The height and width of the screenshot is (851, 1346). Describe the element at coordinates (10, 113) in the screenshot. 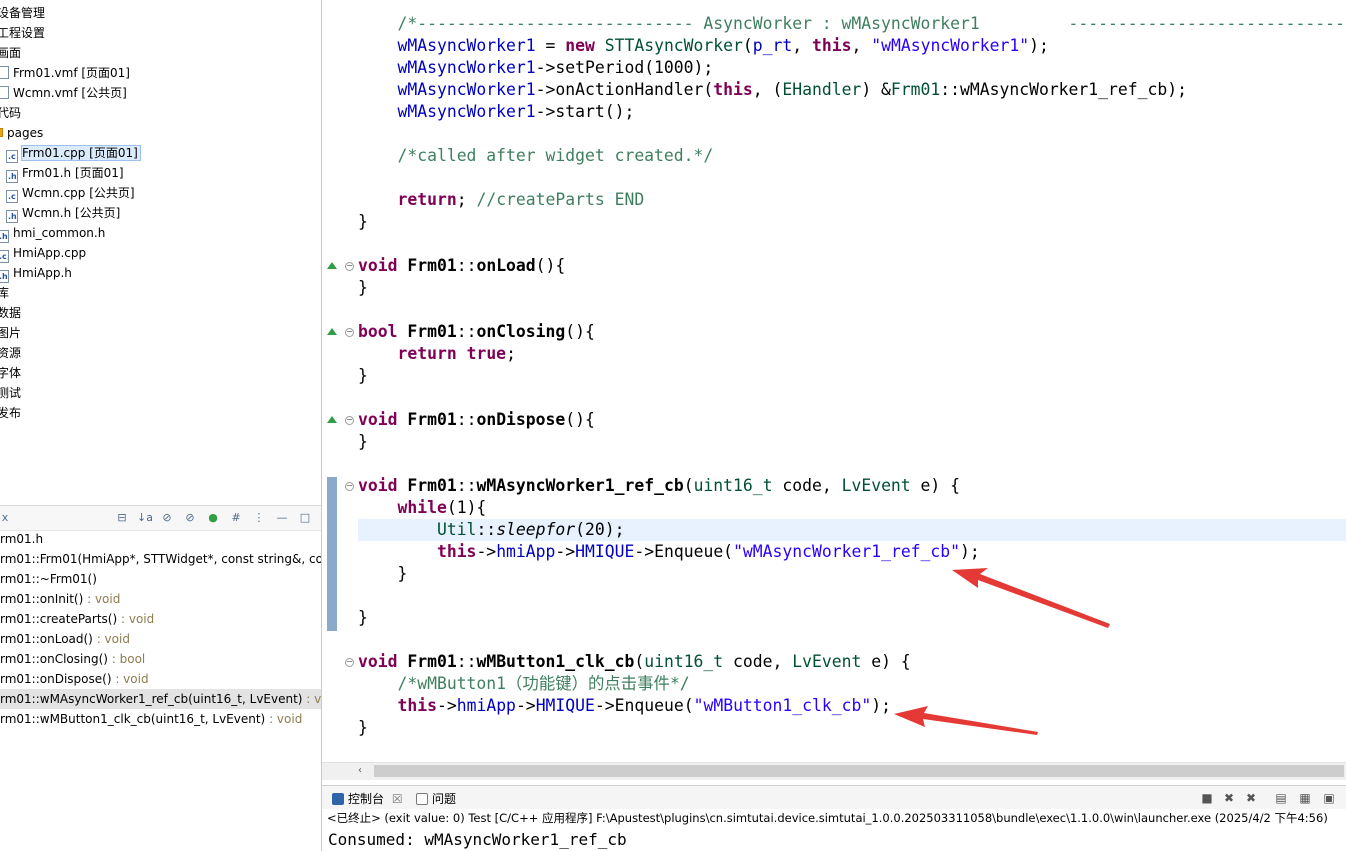

I see `tree-item: 代码` at that location.